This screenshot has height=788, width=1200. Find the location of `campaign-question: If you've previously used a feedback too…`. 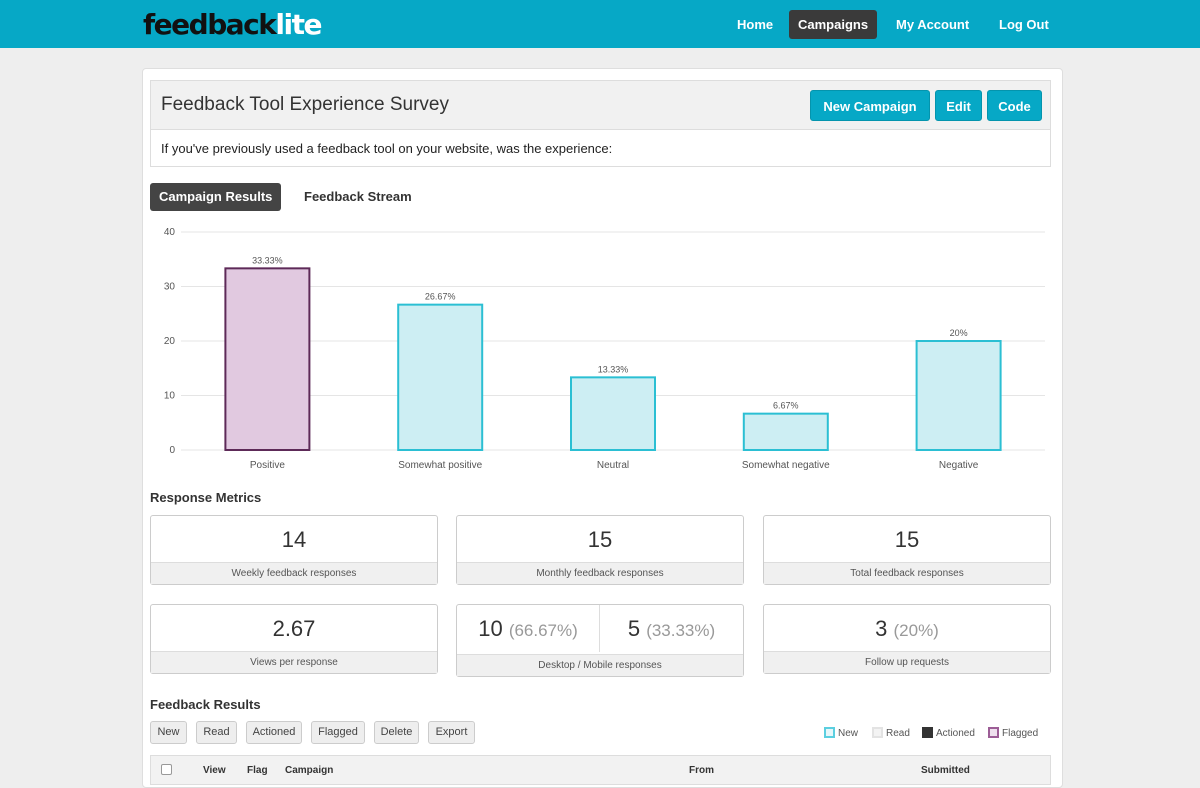

campaign-question: If you've previously used a feedback too… is located at coordinates (600, 148).